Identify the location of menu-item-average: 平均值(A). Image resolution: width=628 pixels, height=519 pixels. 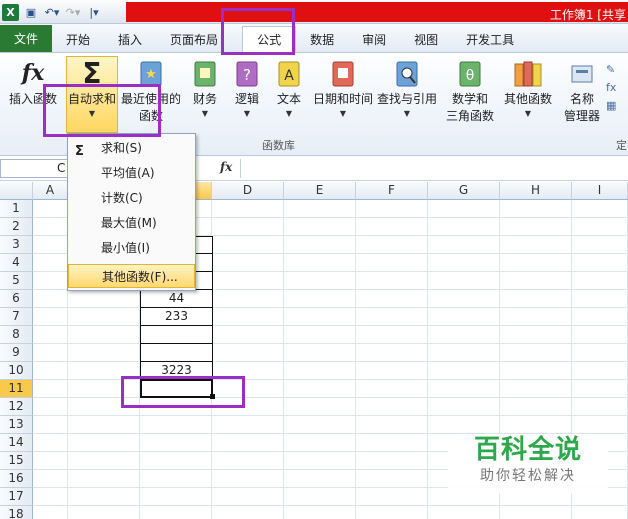
(131, 173).